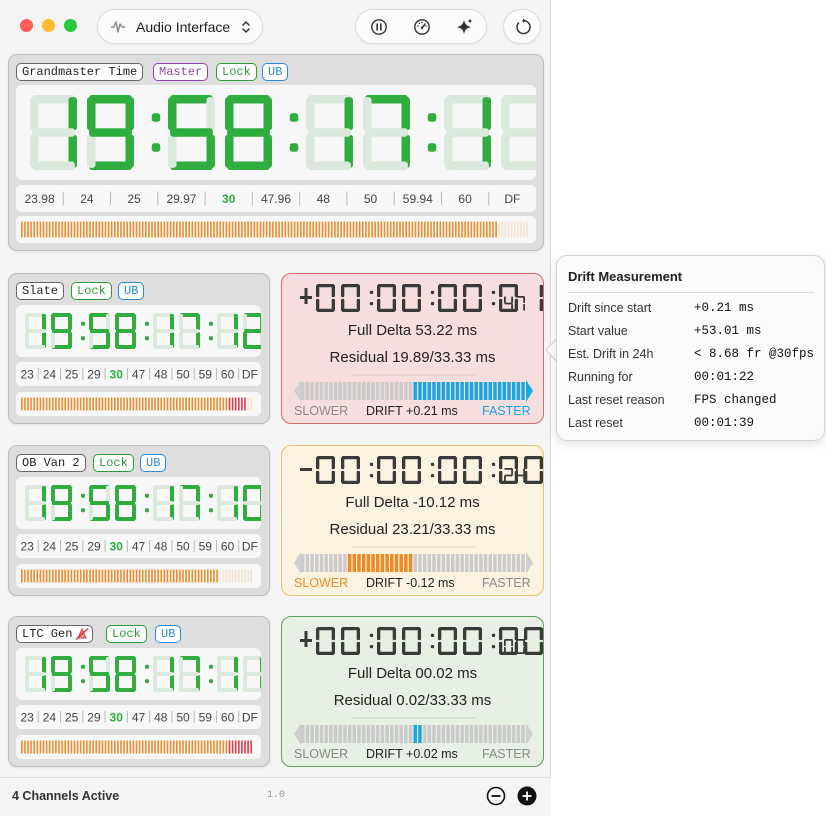  I want to click on row-value: +53.01 ms, so click(728, 331).